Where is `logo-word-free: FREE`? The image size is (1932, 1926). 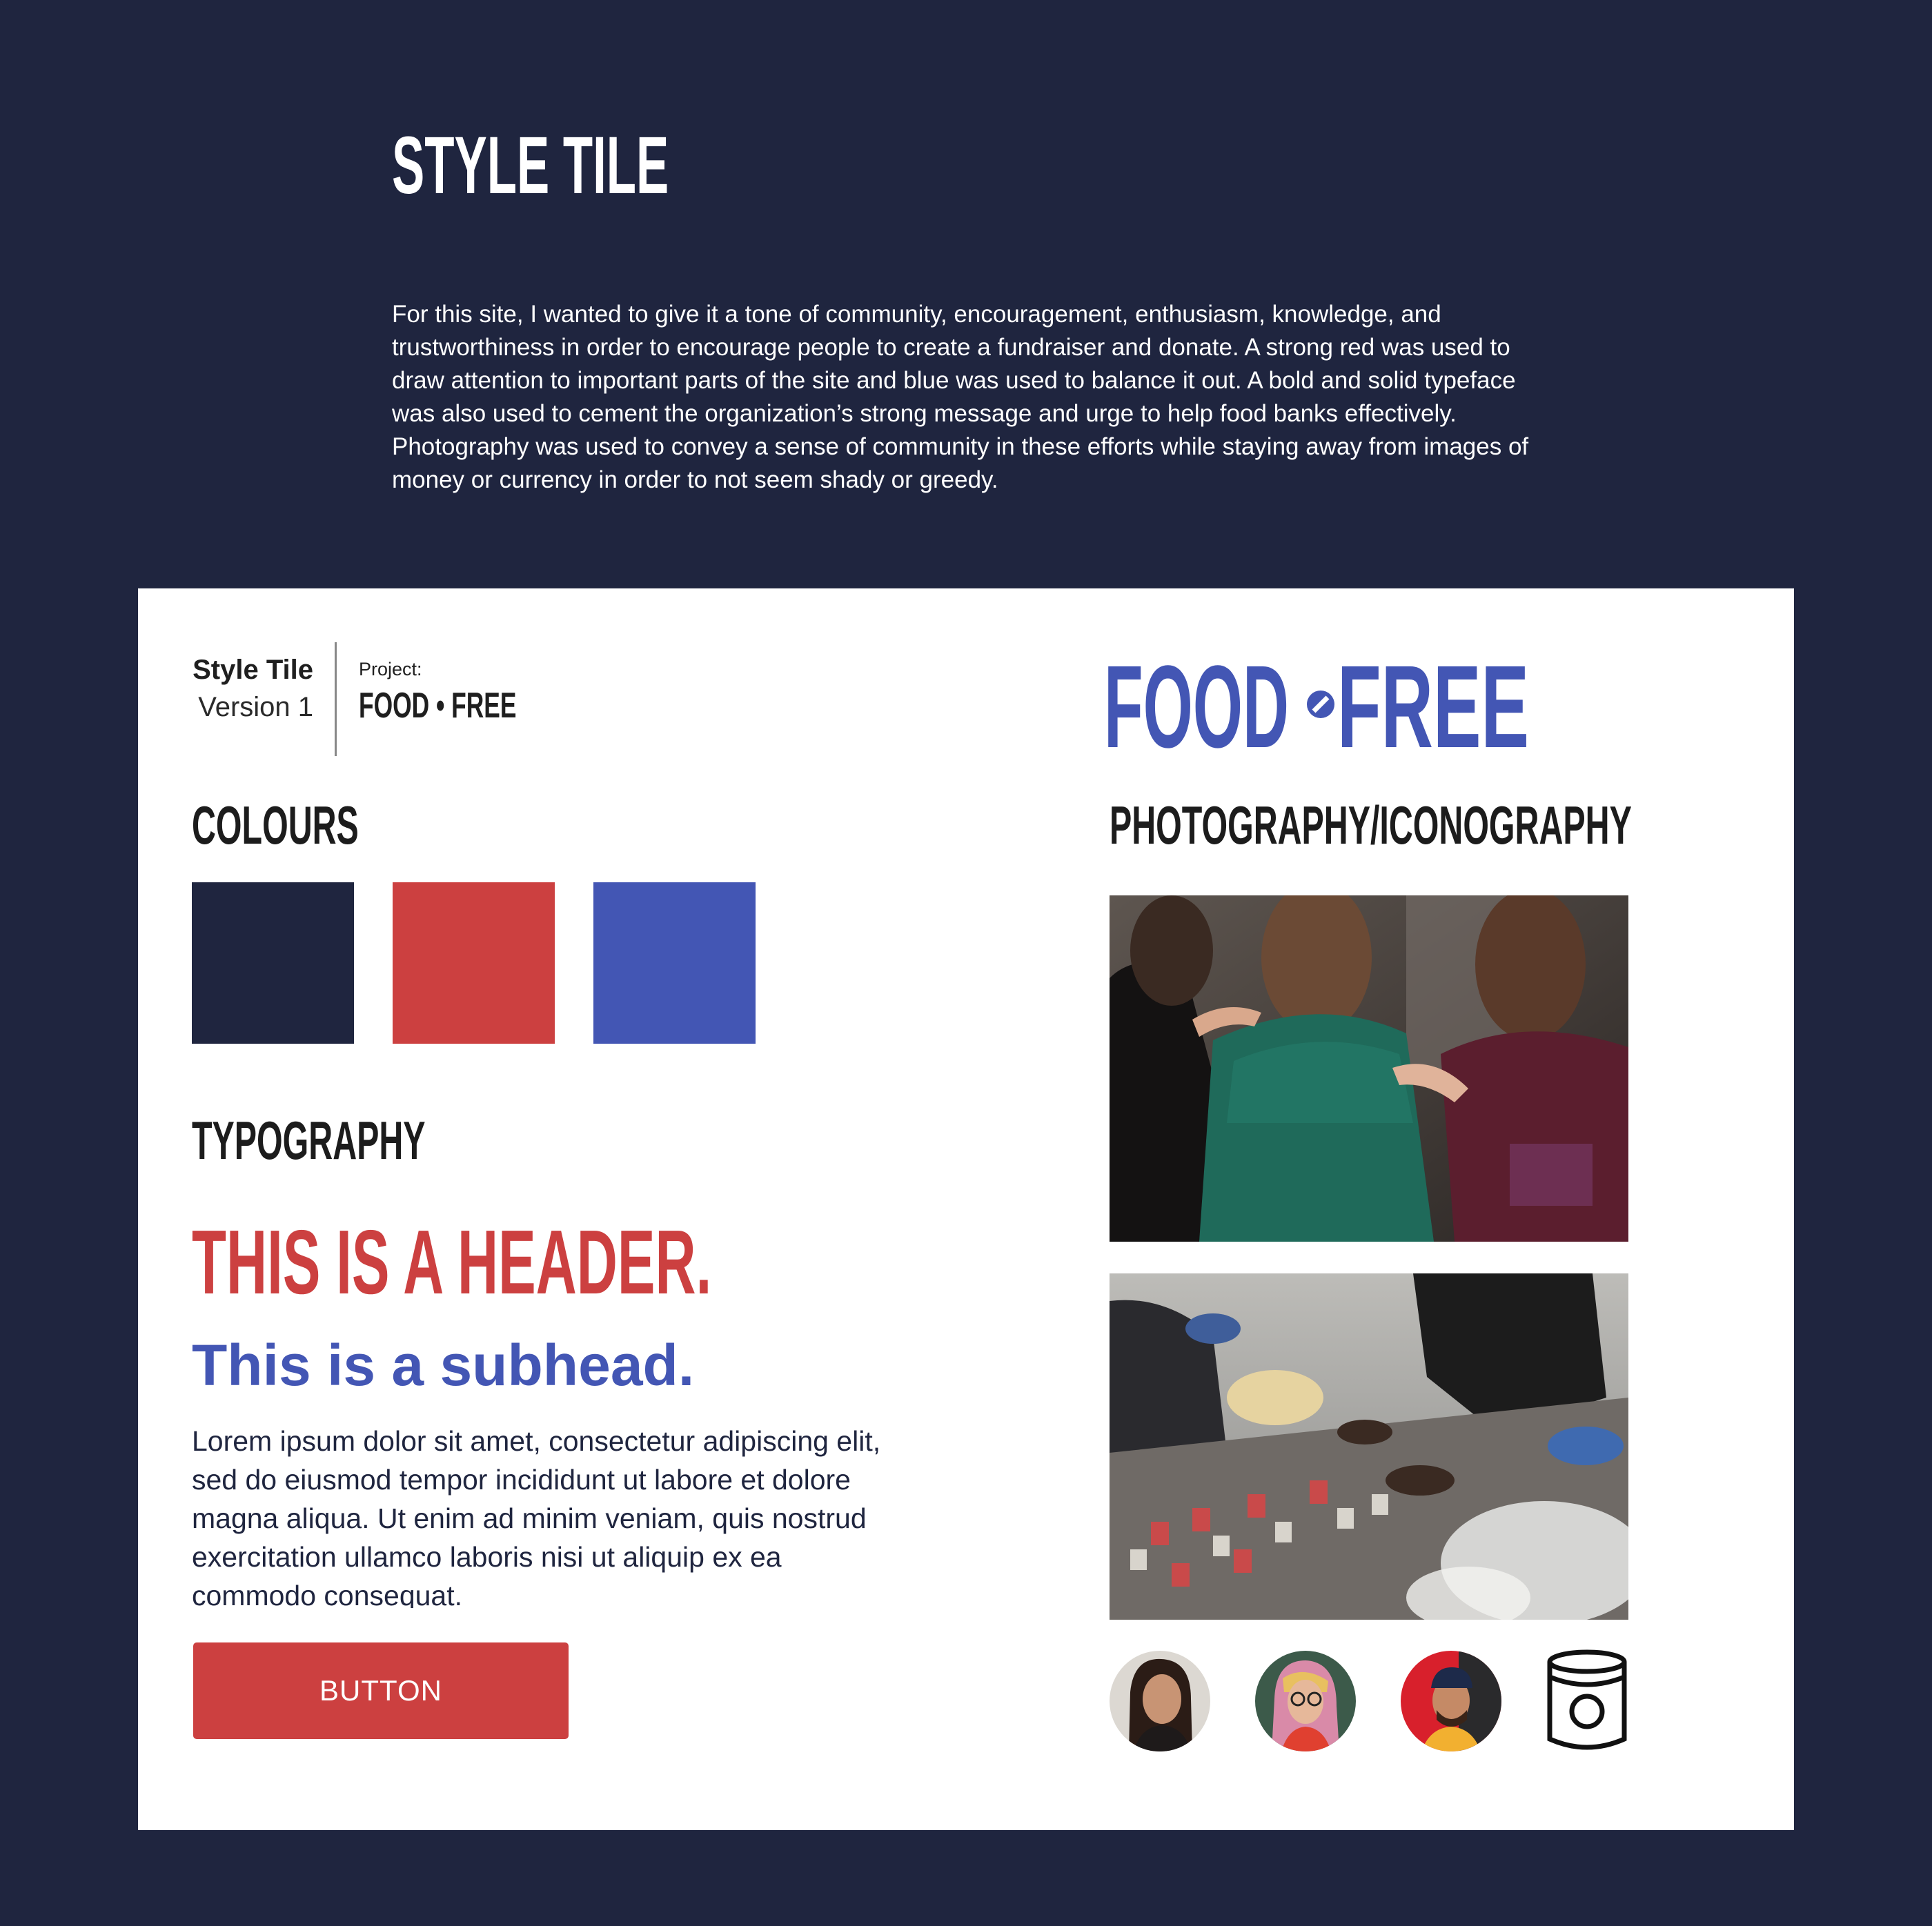 logo-word-free: FREE is located at coordinates (1433, 706).